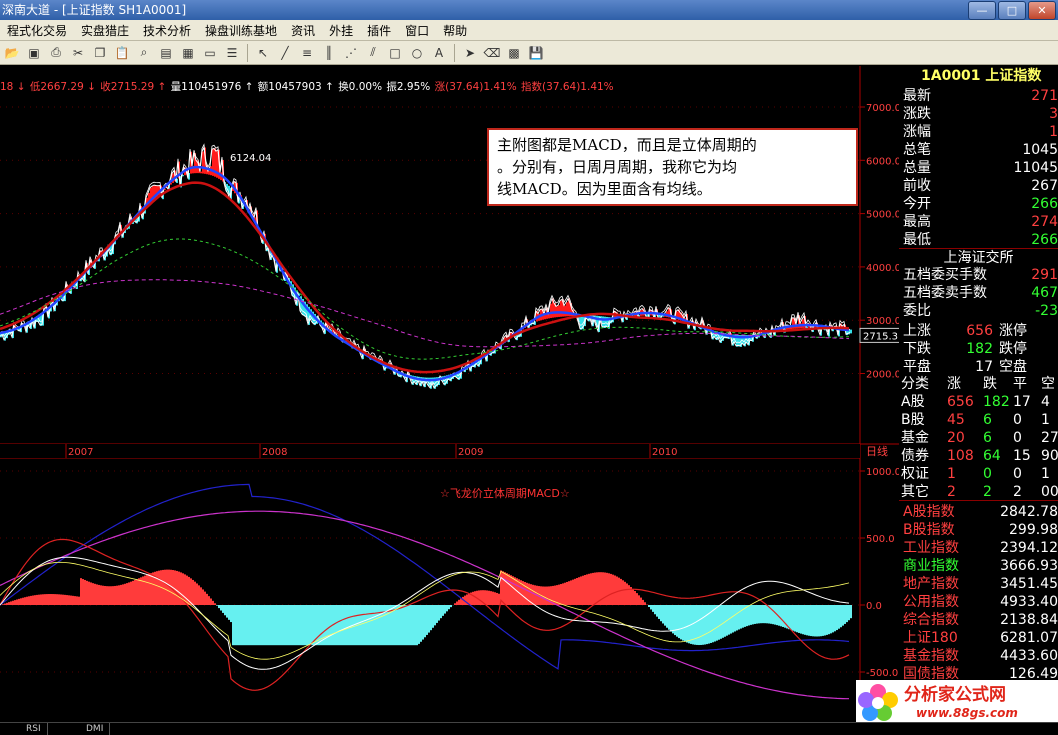 Image resolution: width=1058 pixels, height=735 pixels. What do you see at coordinates (144, 53) in the screenshot?
I see `find-icon: ⌕` at bounding box center [144, 53].